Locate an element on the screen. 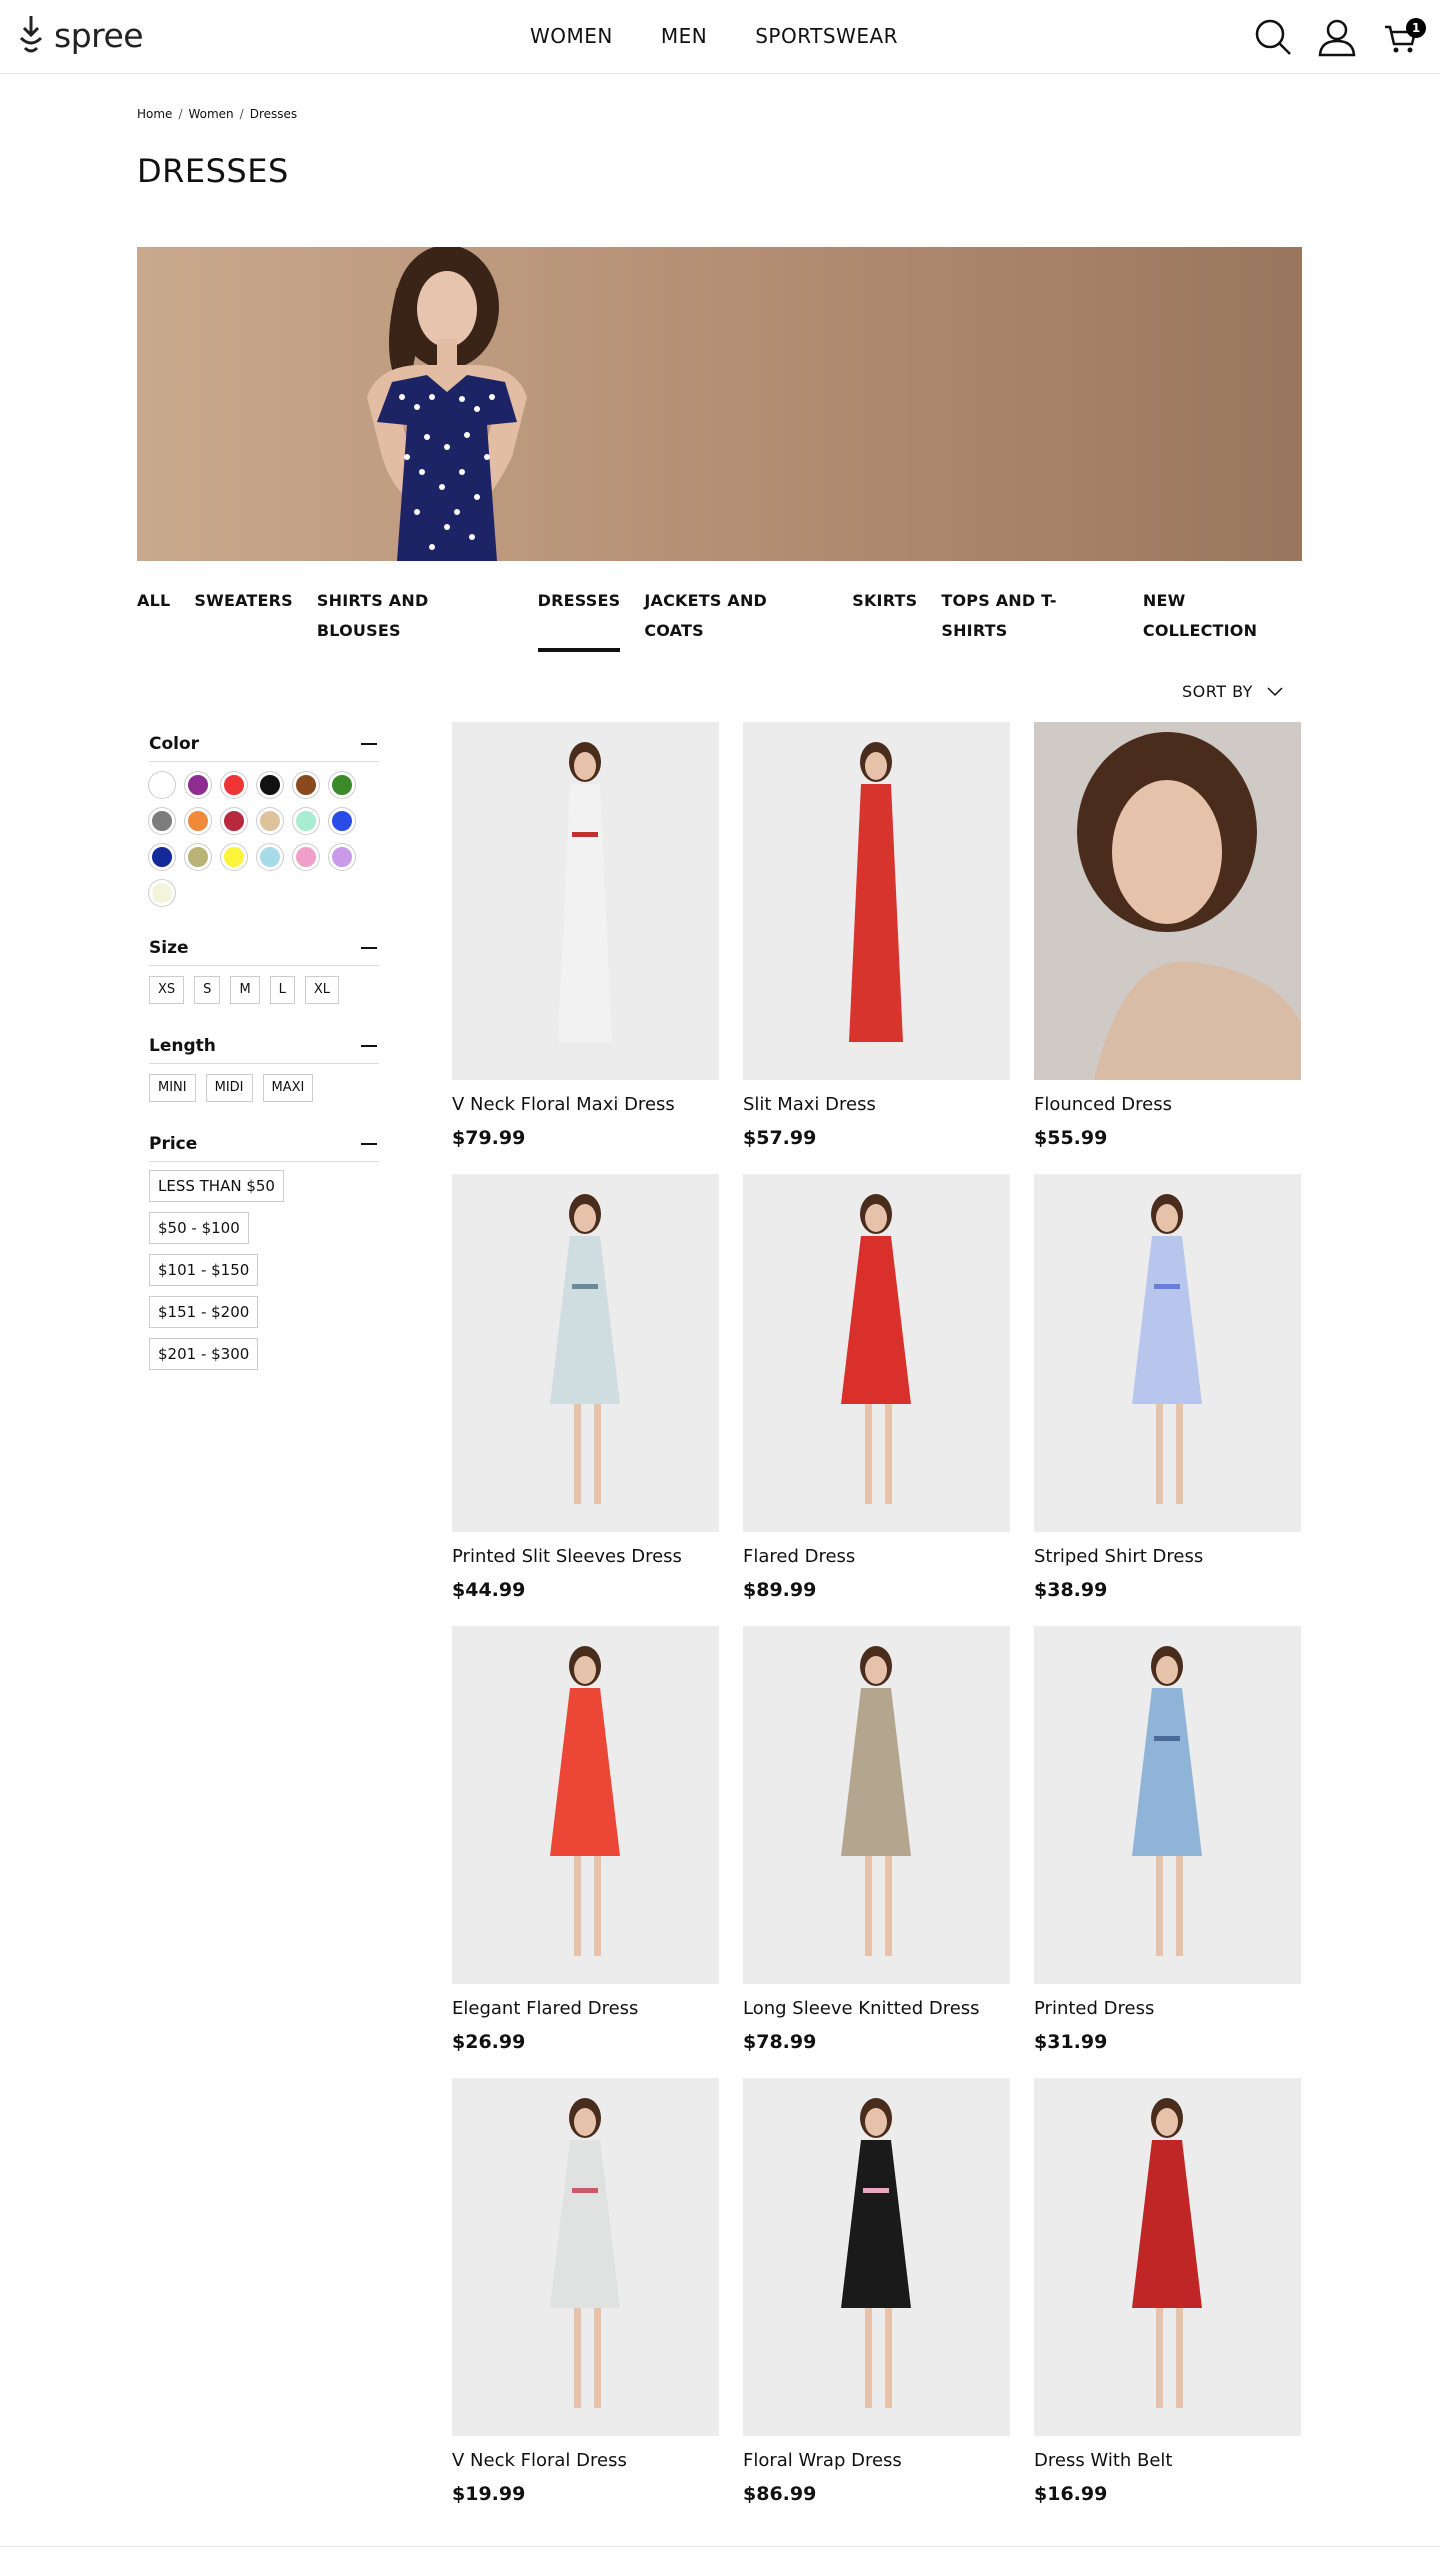 The image size is (1440, 2569). length-filter-header: Length is located at coordinates (264, 1046).